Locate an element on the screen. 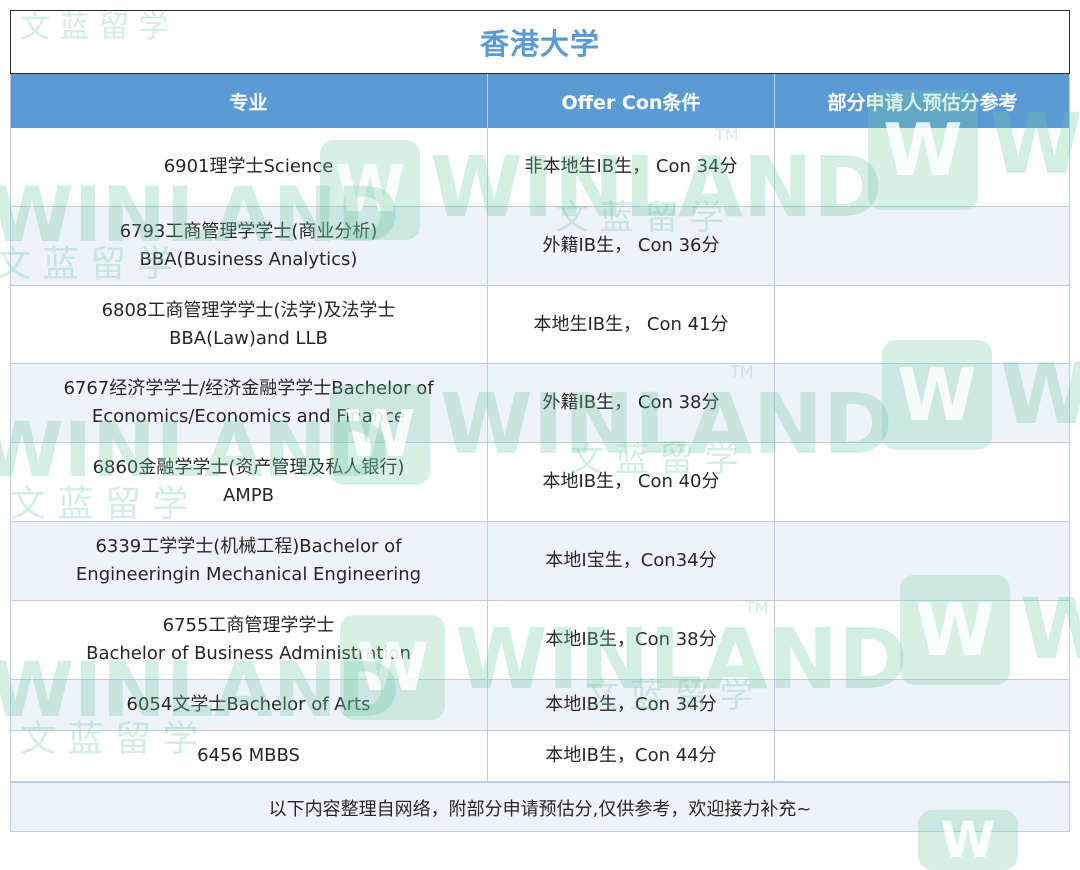 The height and width of the screenshot is (870, 1080). table-row: 6860金融学学士(资产管理及私人银行) AMPB 本地IB生， Con 40分 is located at coordinates (540, 482).